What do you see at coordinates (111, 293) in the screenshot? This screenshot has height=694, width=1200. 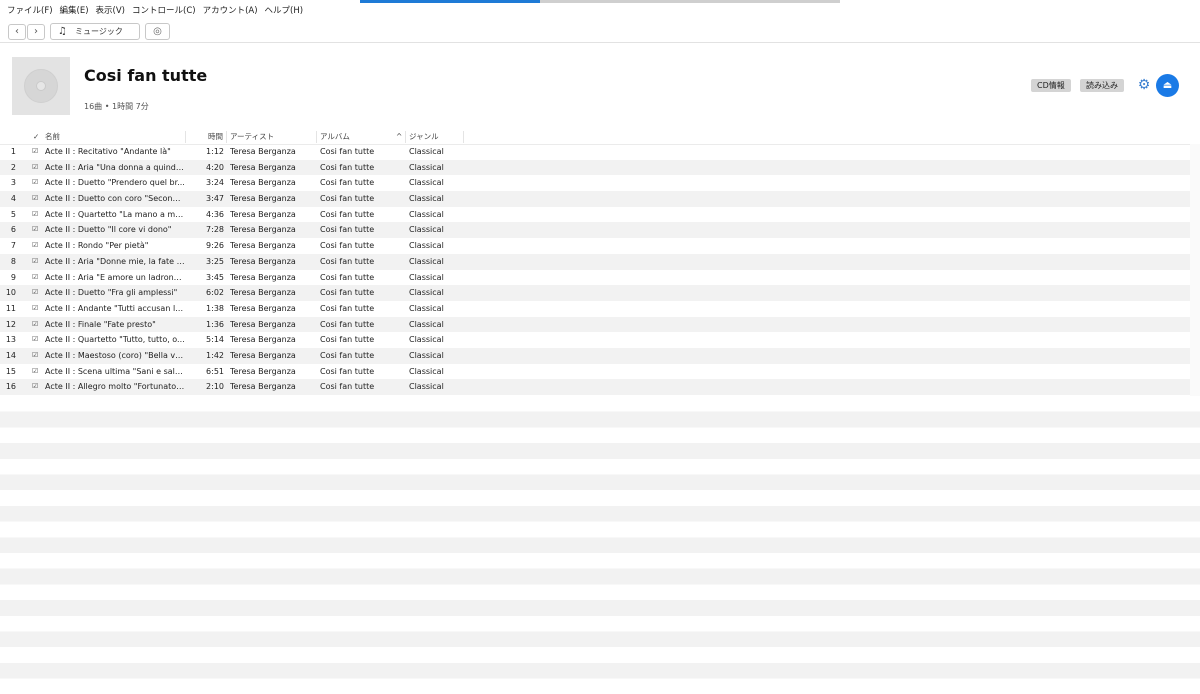 I see `track-name: Acte II : Duetto "Fra gli amplessi"` at bounding box center [111, 293].